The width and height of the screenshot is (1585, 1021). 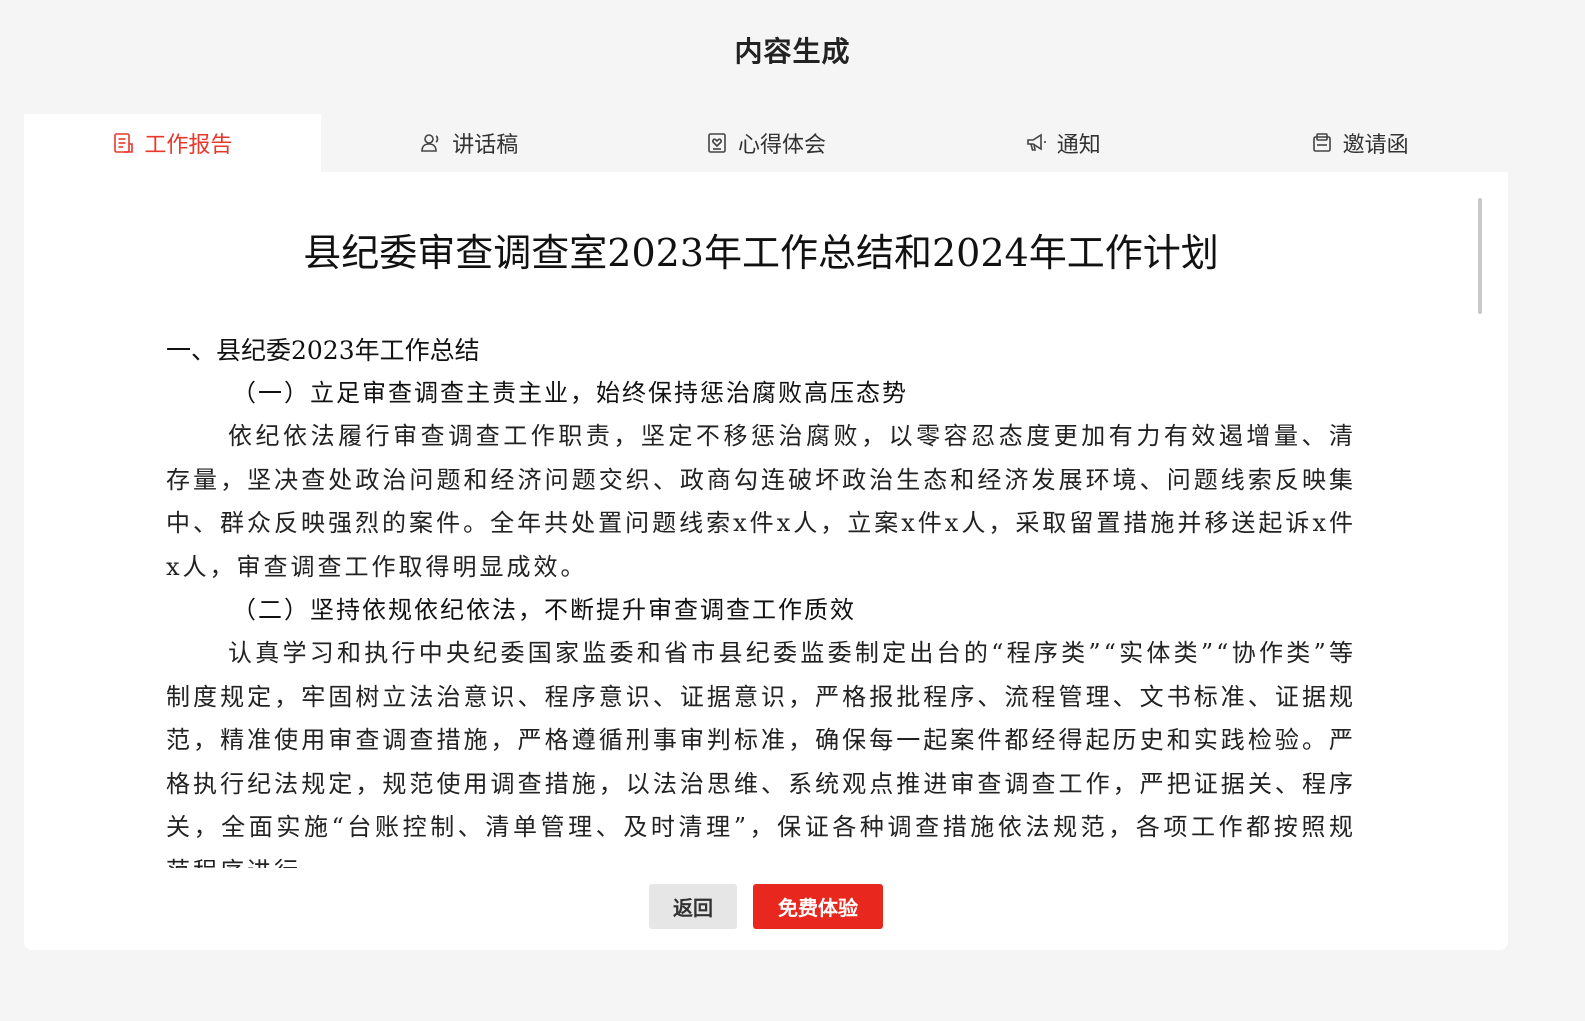 I want to click on page-title: 内容生成, so click(x=792, y=51).